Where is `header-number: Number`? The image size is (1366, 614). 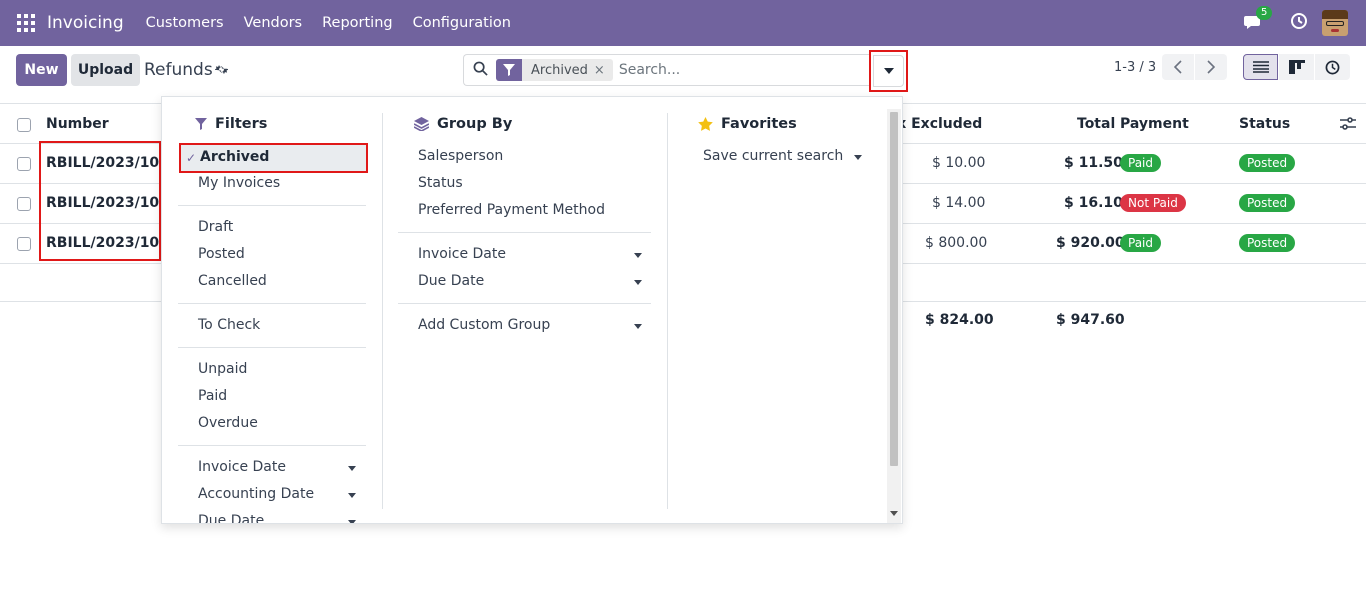 header-number: Number is located at coordinates (77, 124).